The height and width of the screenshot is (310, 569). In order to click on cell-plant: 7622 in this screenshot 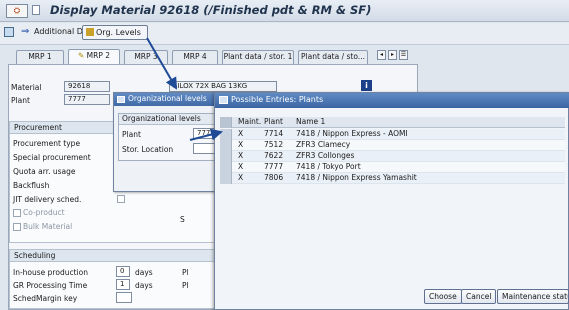, I will do `click(274, 155)`.